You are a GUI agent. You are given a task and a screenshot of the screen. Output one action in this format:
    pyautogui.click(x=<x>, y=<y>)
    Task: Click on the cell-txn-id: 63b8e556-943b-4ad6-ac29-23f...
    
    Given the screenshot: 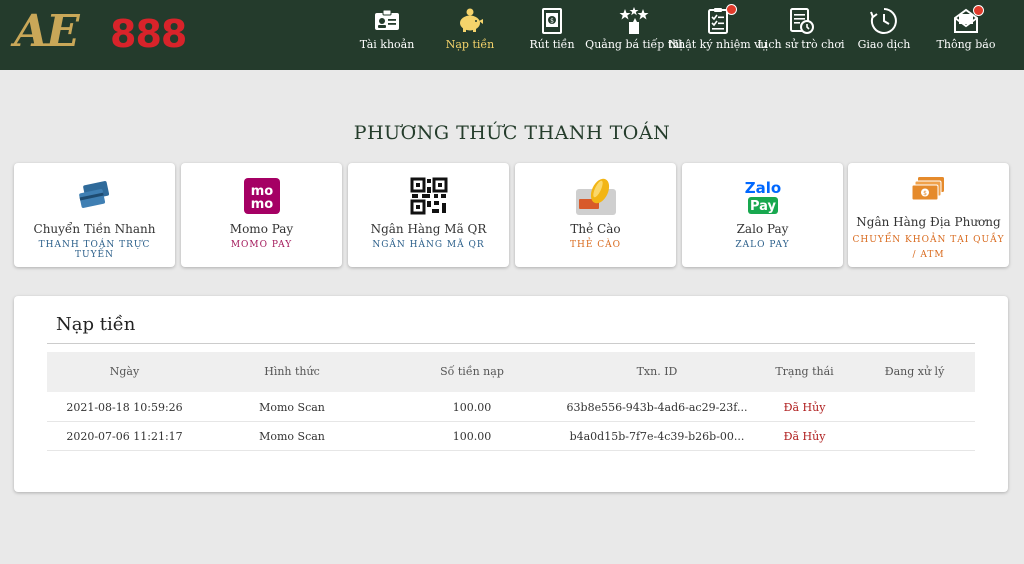 What is the action you would take?
    pyautogui.click(x=657, y=407)
    